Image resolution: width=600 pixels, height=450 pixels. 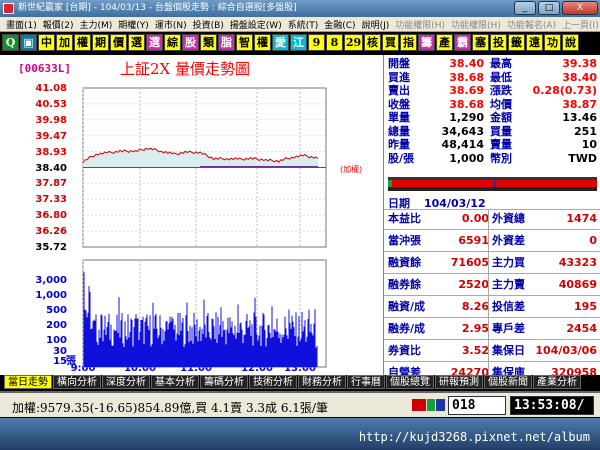 What do you see at coordinates (466, 117) in the screenshot?
I see `quote-value: 1,290` at bounding box center [466, 117].